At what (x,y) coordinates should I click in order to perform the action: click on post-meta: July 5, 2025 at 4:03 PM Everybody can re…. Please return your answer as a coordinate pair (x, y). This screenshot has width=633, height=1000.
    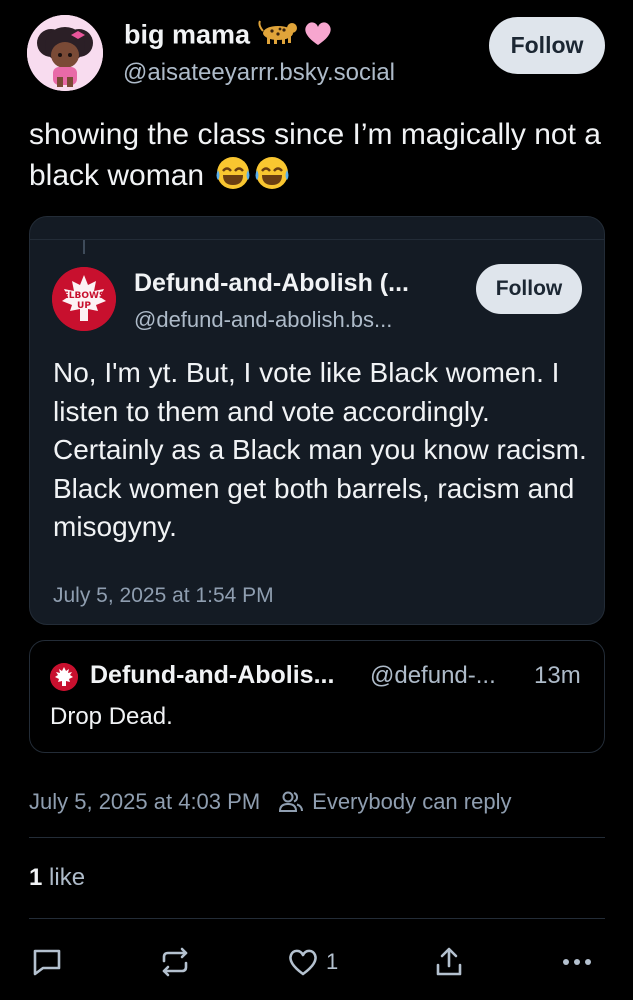
    Looking at the image, I should click on (270, 802).